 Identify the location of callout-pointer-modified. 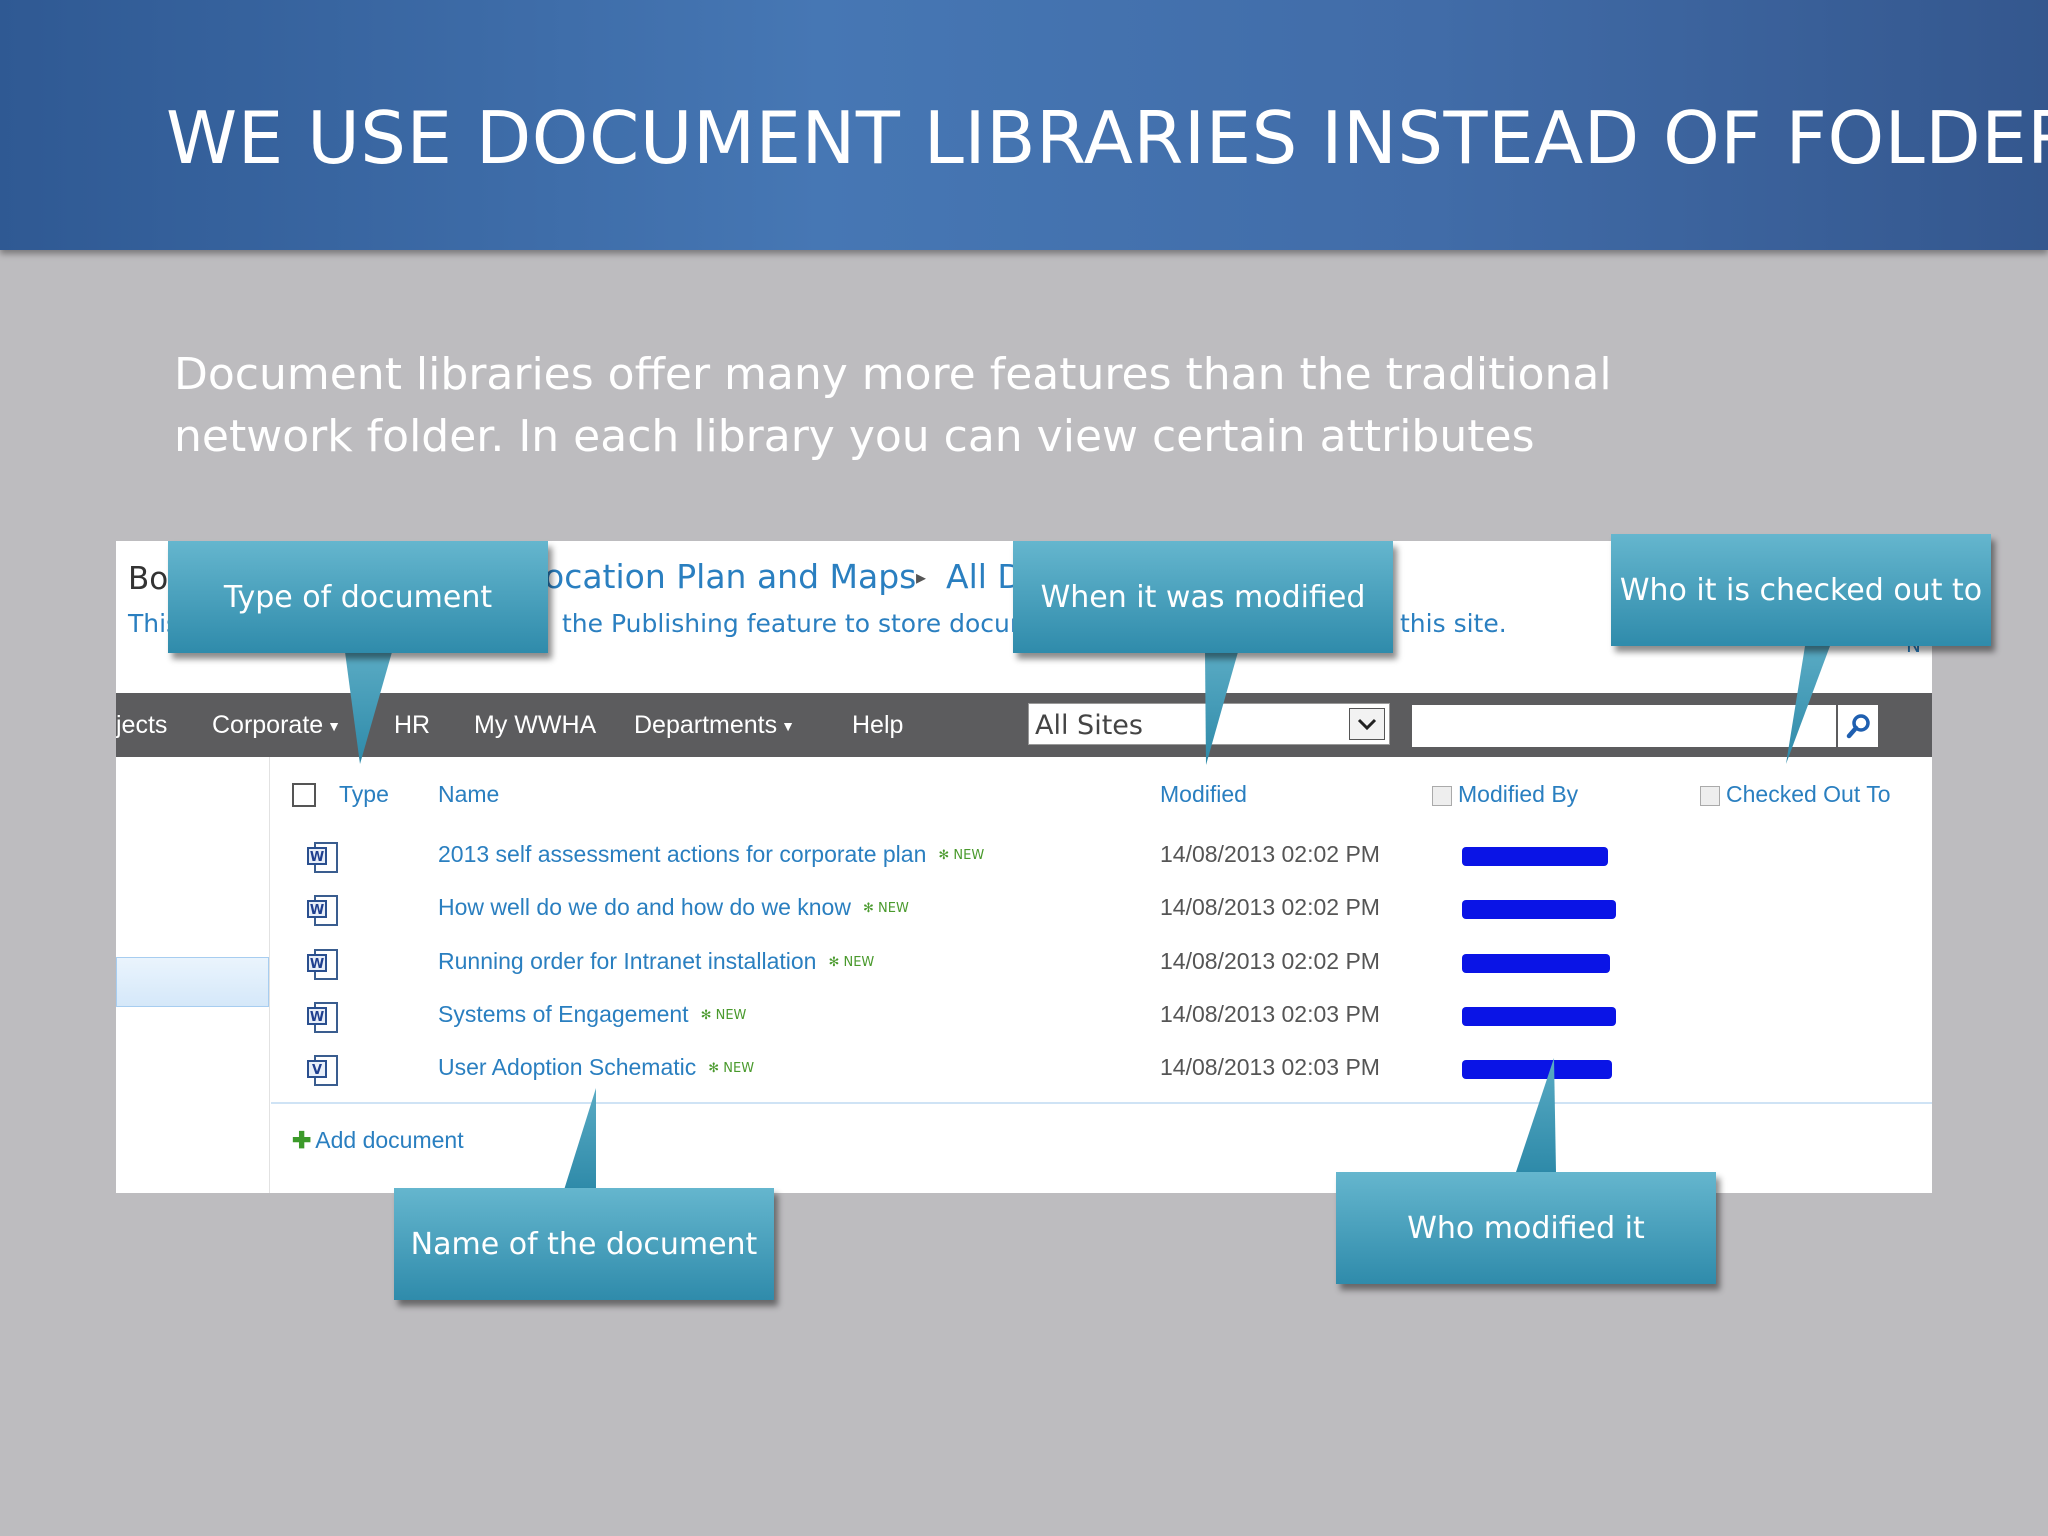
(1221, 708).